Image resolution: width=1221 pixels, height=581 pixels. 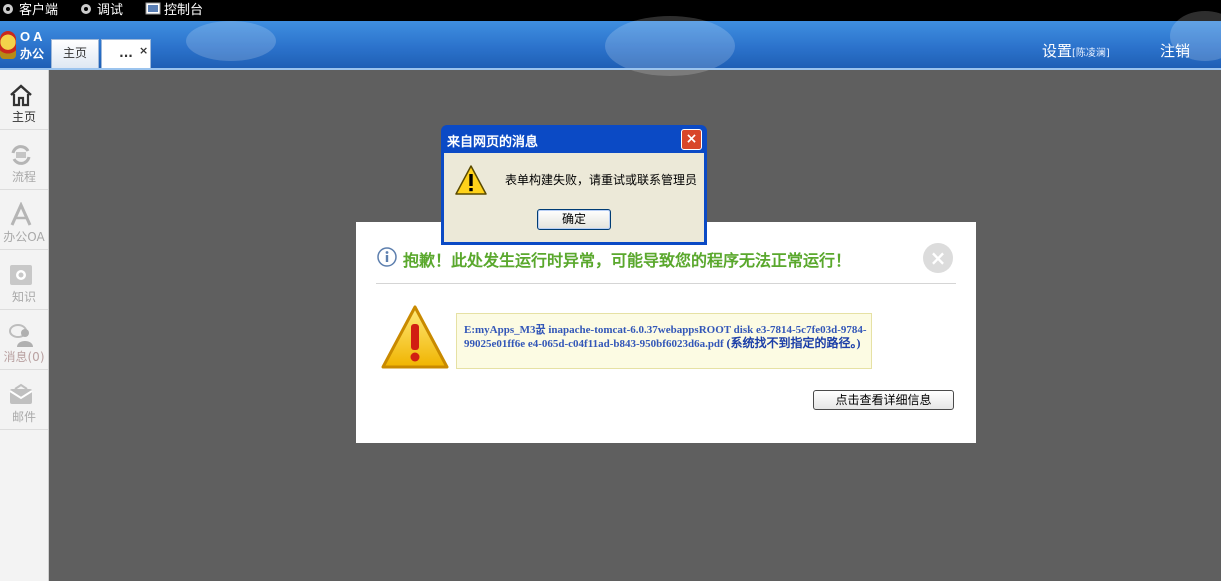 What do you see at coordinates (610, 69) in the screenshot?
I see `header-divider` at bounding box center [610, 69].